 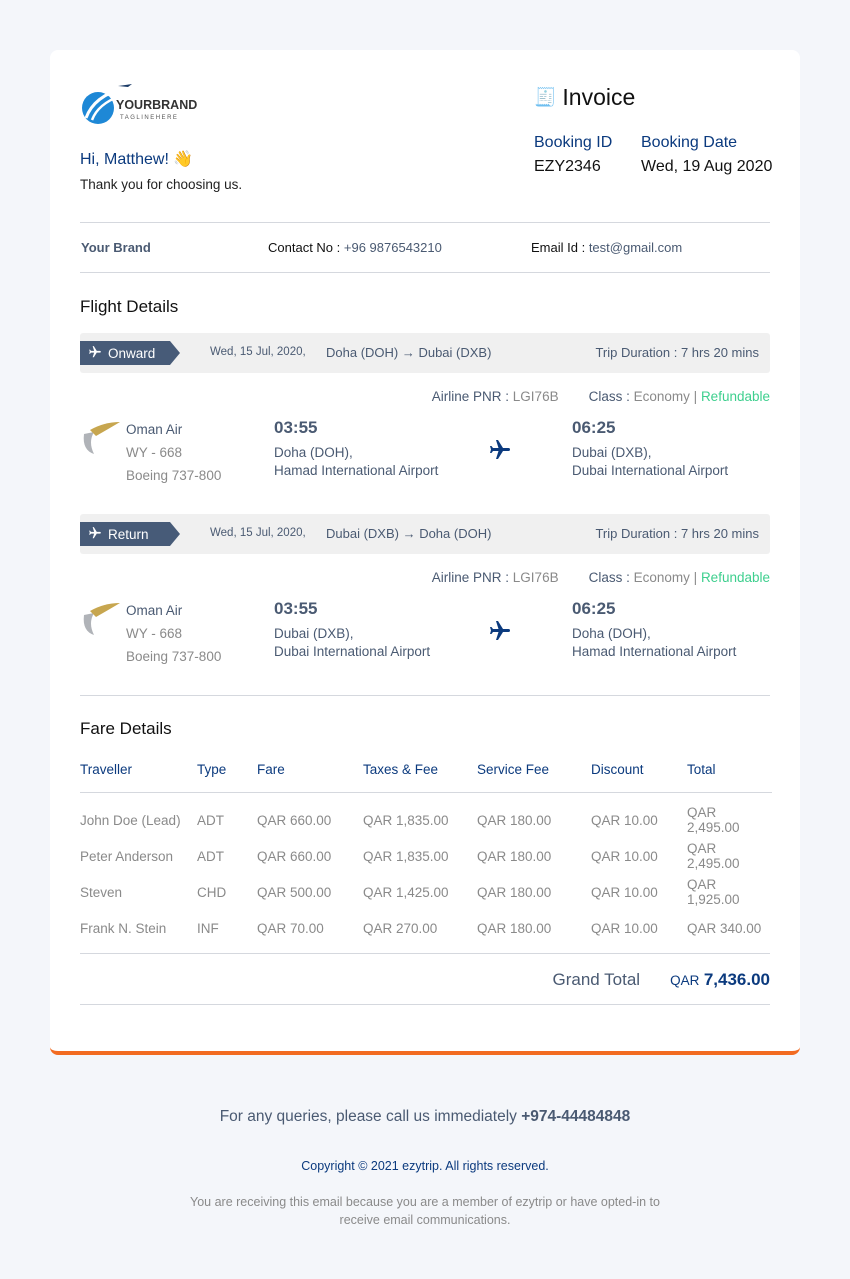 What do you see at coordinates (208, 928) in the screenshot?
I see `fare-cell: INF` at bounding box center [208, 928].